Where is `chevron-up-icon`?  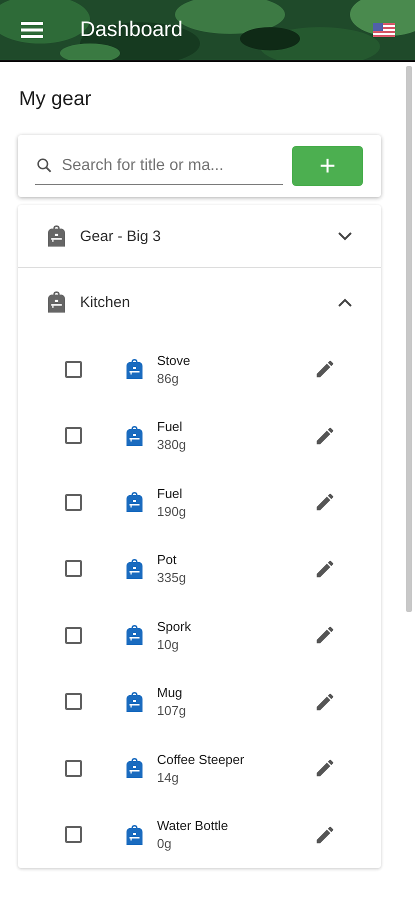 chevron-up-icon is located at coordinates (345, 302).